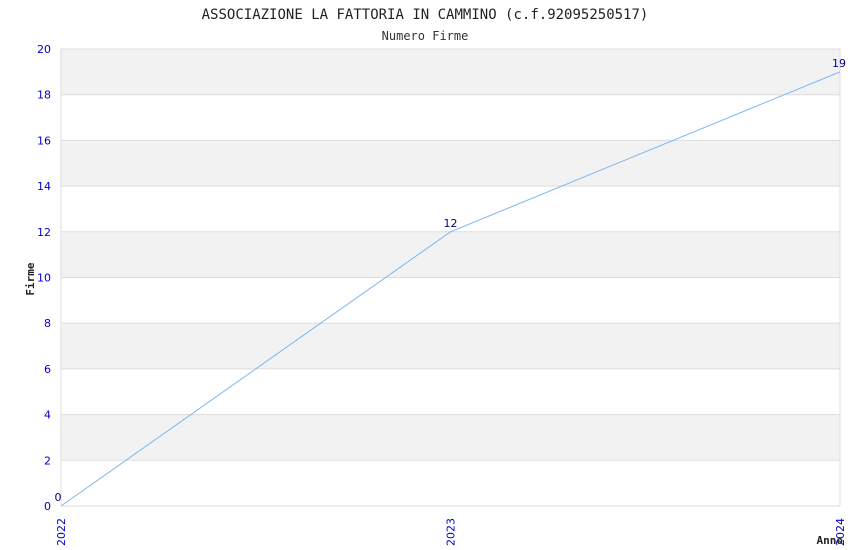 The width and height of the screenshot is (850, 550). I want to click on data-label: 12, so click(451, 223).